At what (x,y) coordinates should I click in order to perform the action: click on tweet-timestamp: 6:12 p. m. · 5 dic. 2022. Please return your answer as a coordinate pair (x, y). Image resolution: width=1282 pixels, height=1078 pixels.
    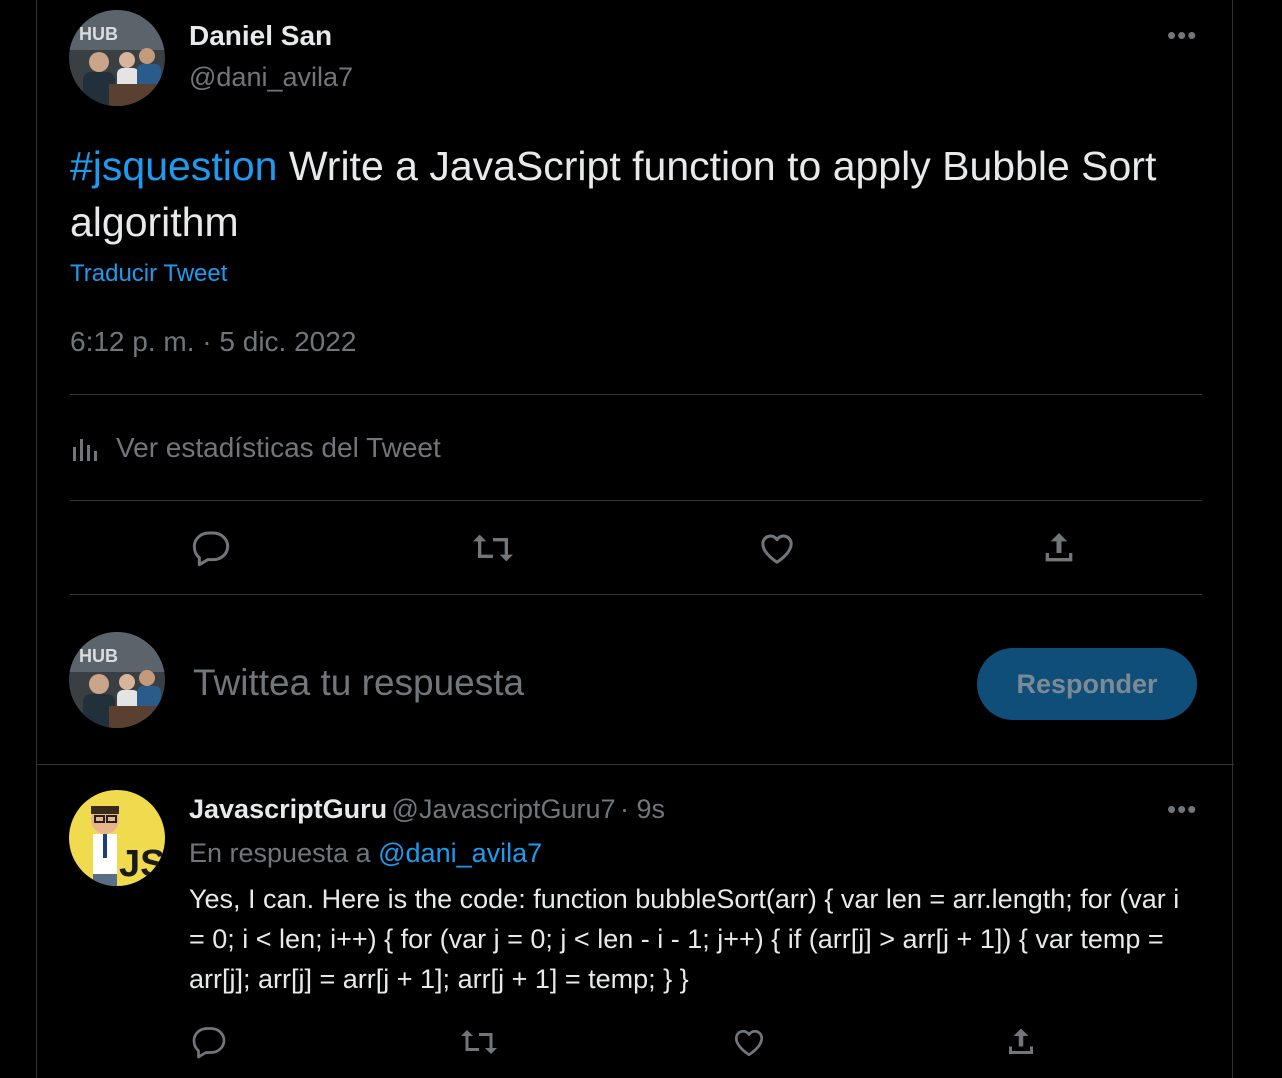
    Looking at the image, I should click on (213, 342).